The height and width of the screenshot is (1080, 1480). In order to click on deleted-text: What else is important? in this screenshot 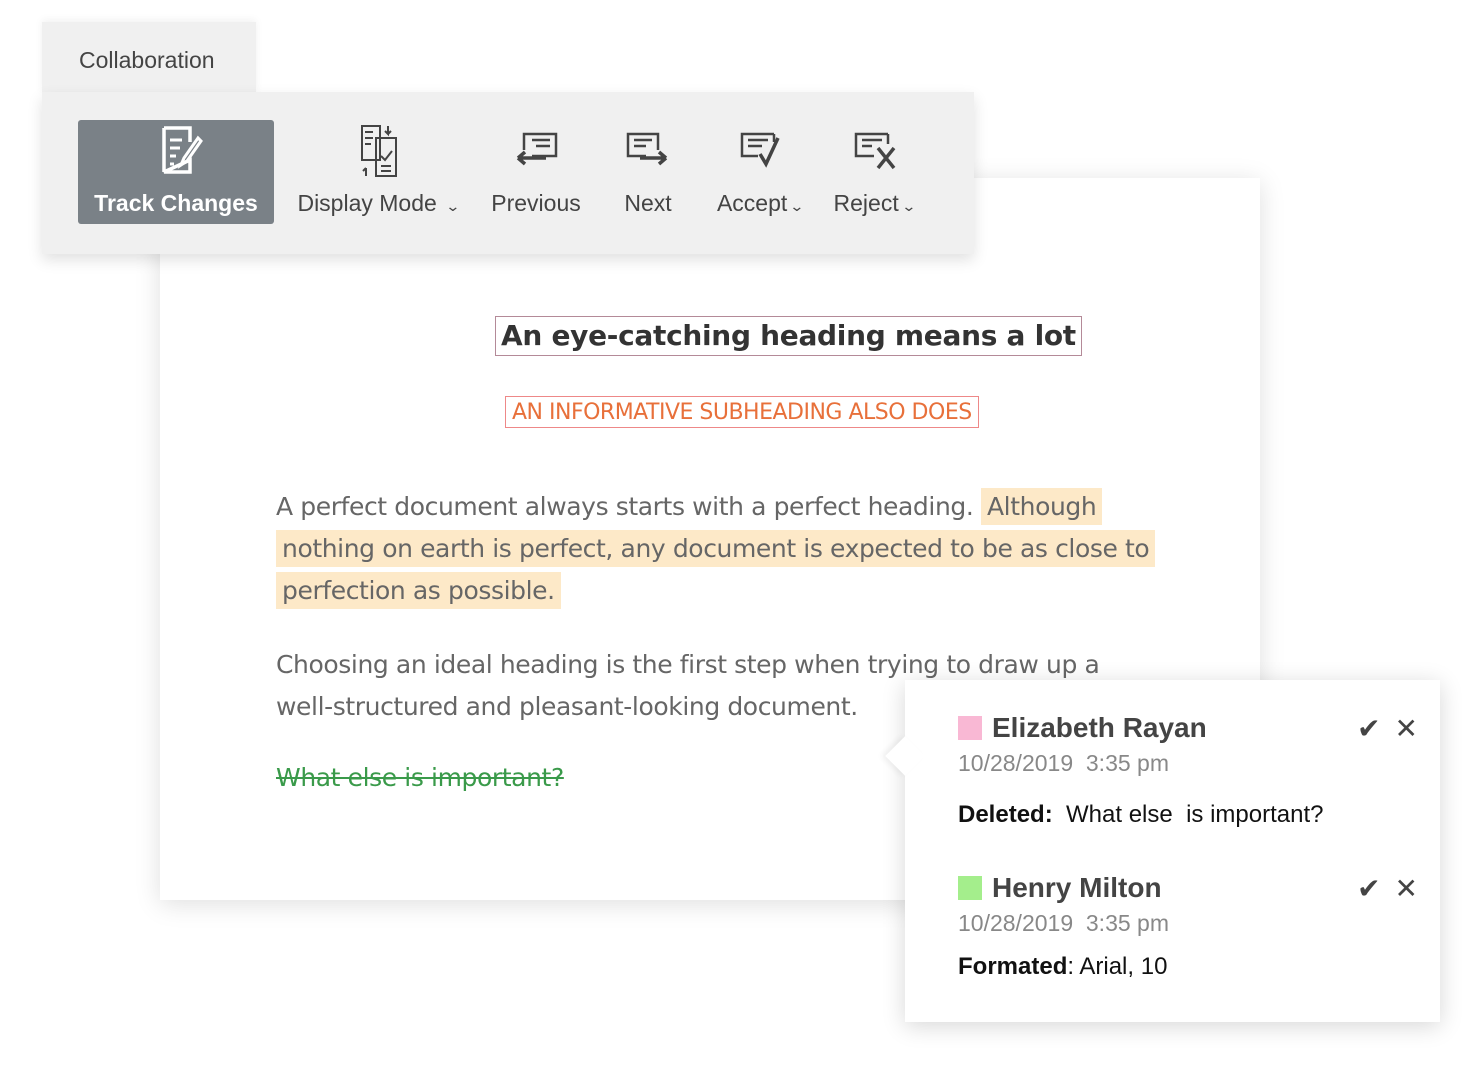, I will do `click(420, 777)`.